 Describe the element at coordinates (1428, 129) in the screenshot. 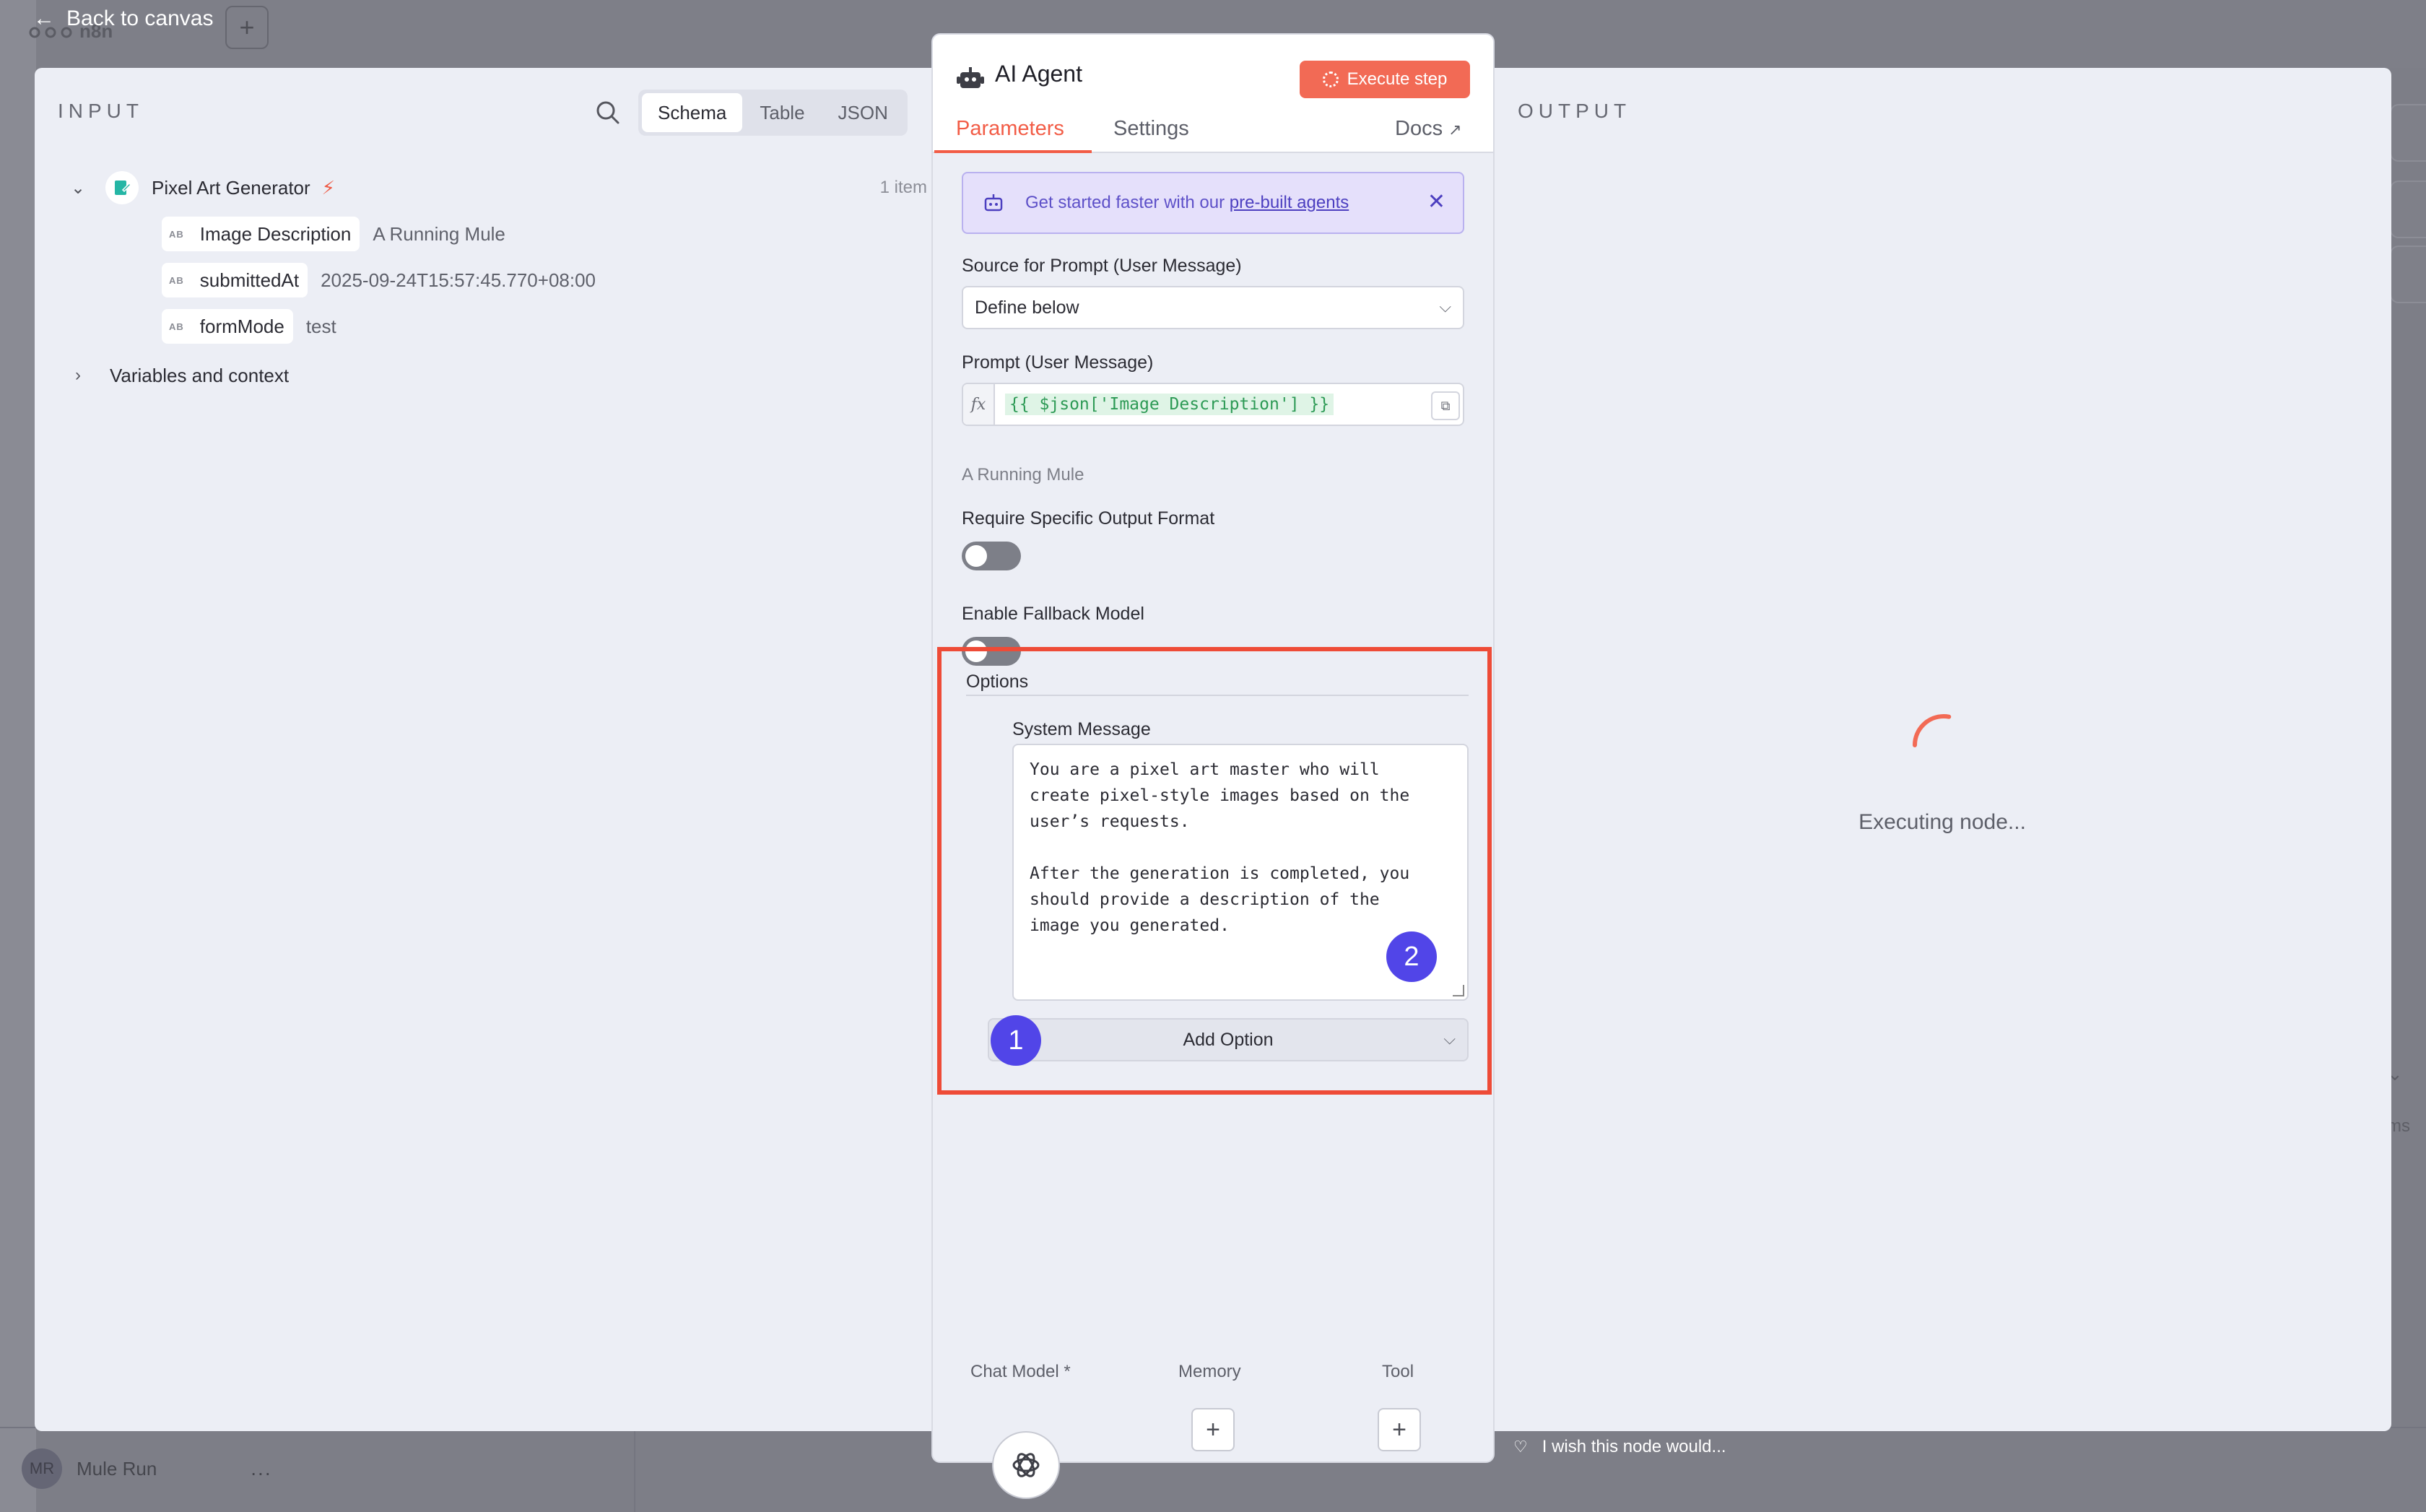

I see `docs-link: Docs ↗` at that location.